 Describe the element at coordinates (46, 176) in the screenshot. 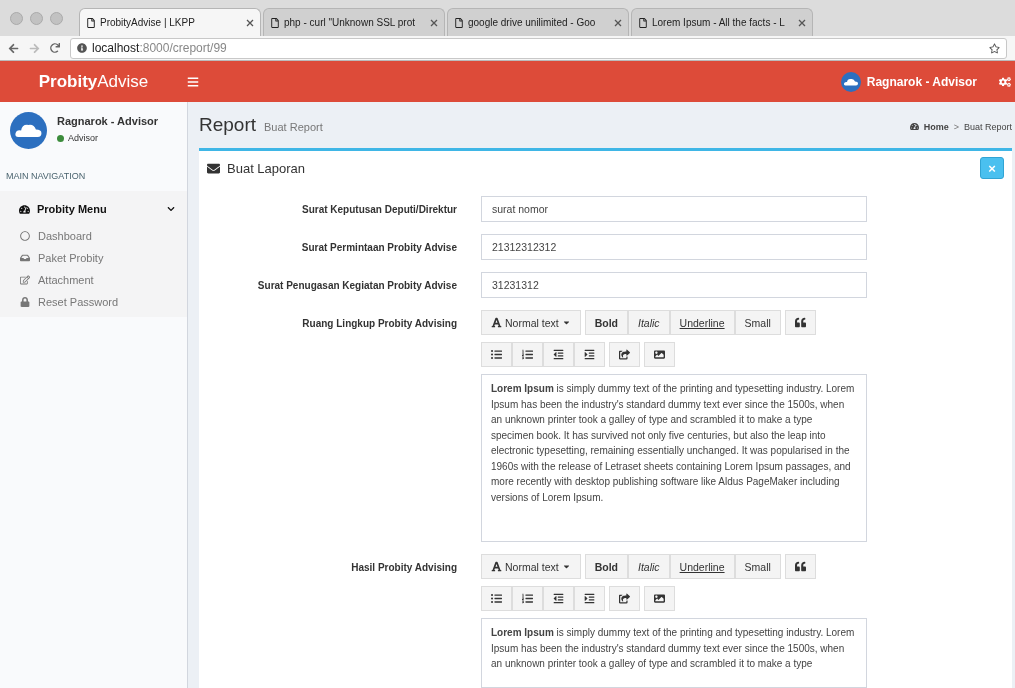

I see `section-heading: MAIN NAVIGATION` at that location.